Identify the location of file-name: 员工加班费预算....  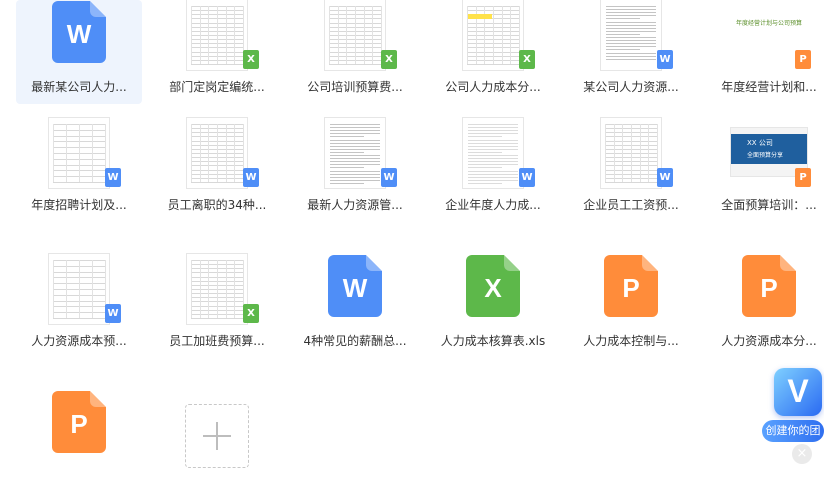
(217, 341).